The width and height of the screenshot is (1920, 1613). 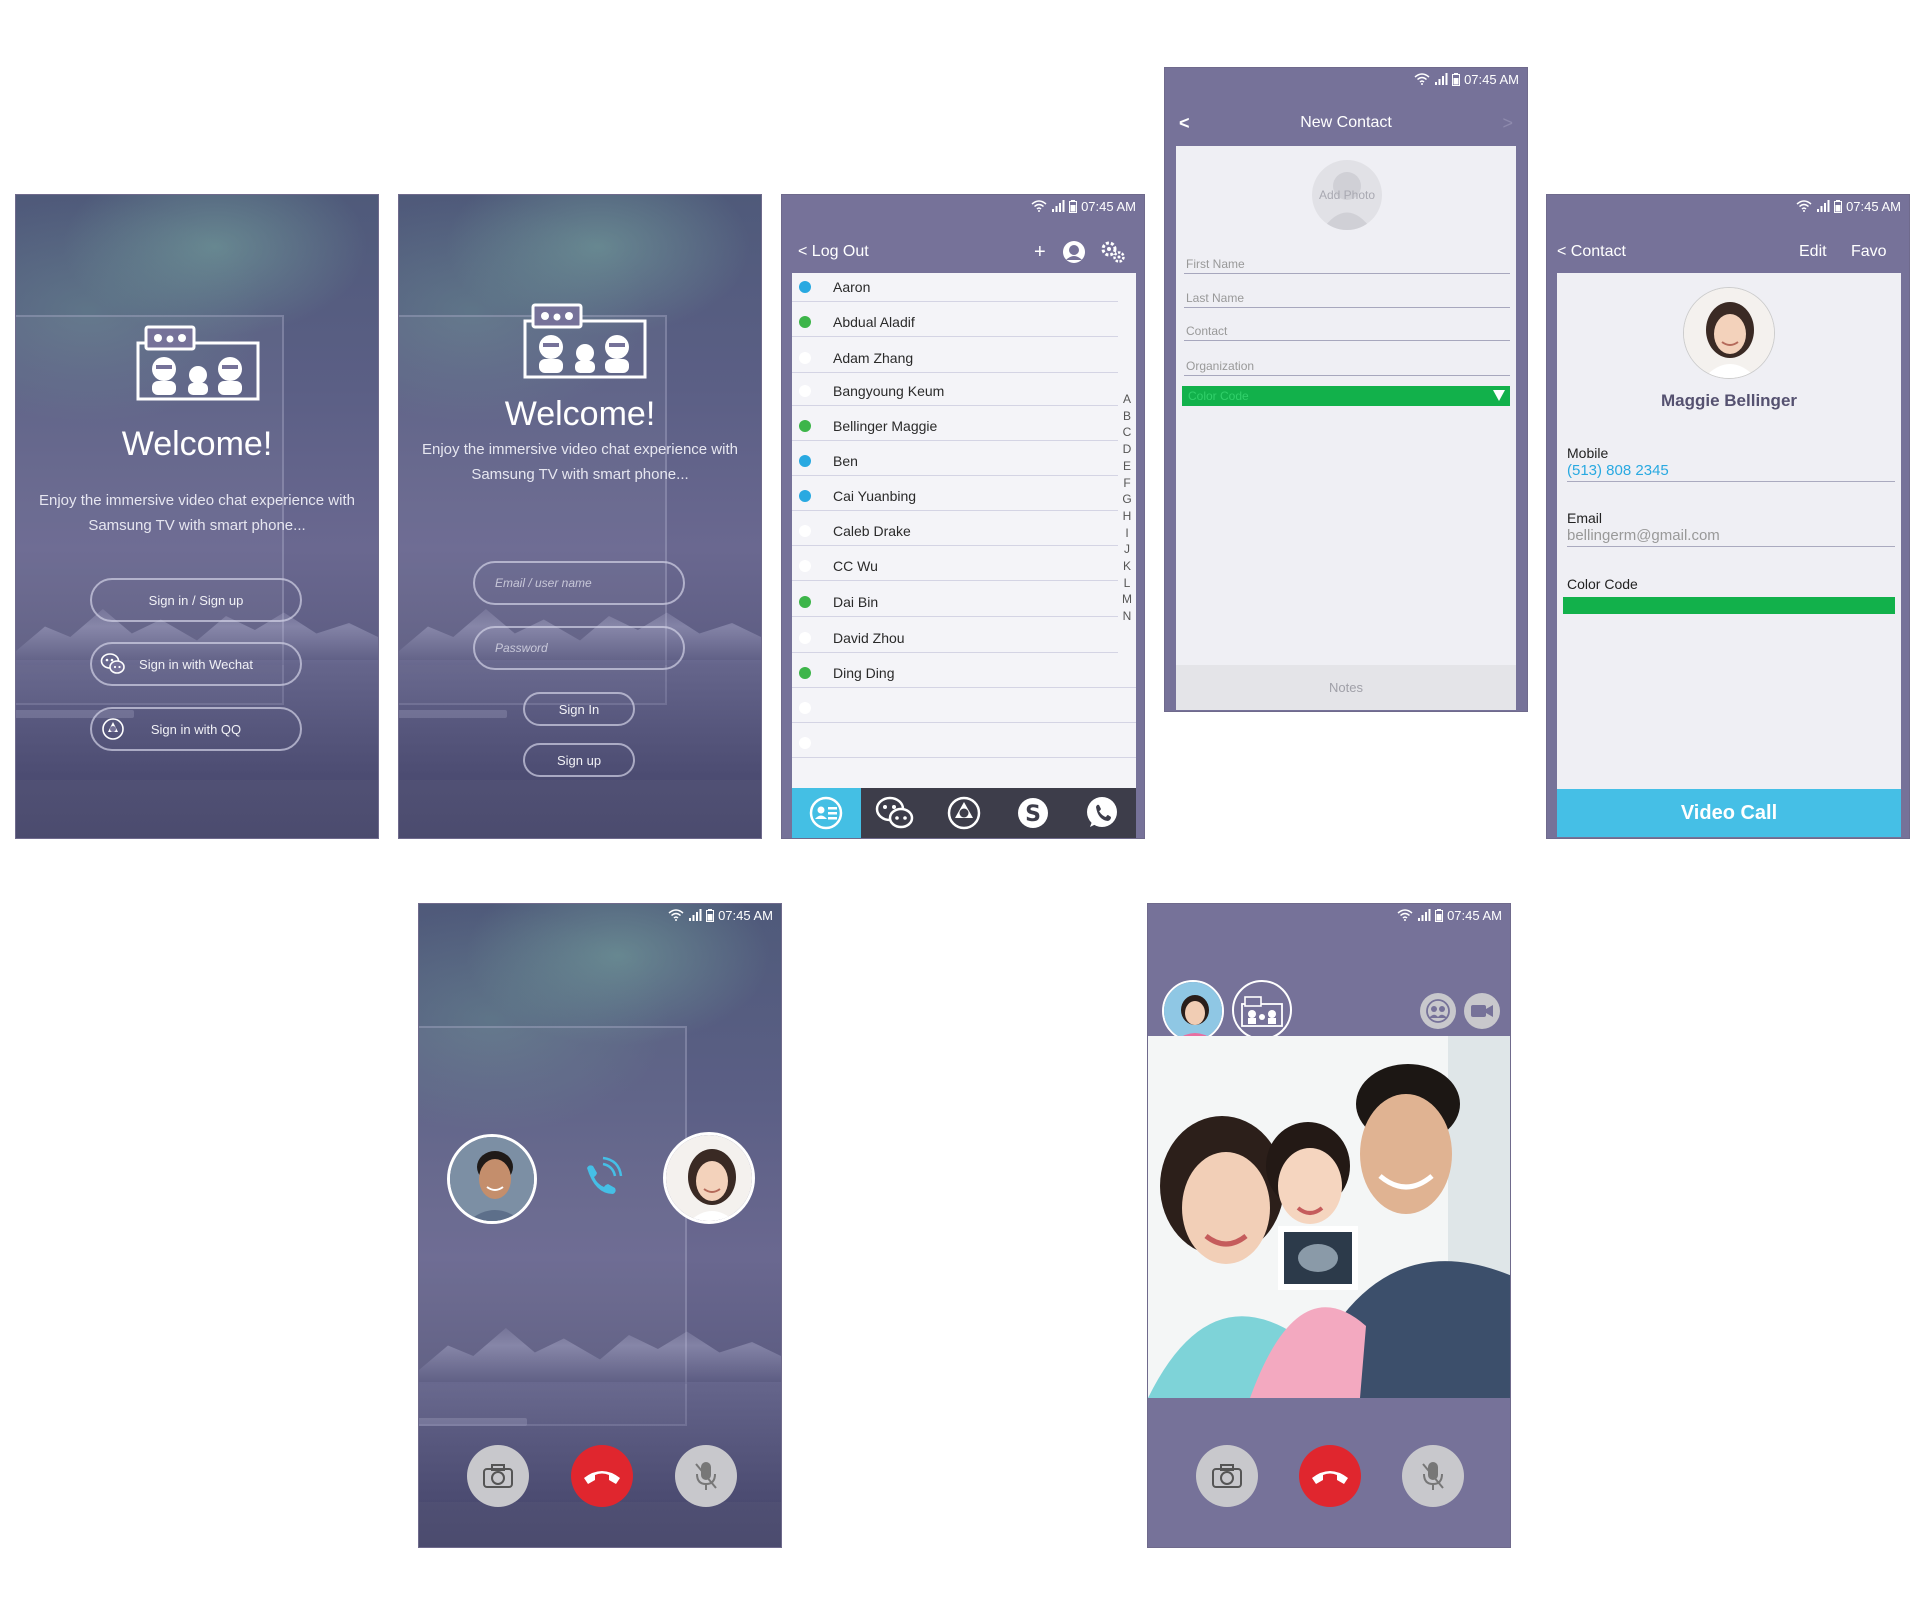 I want to click on alpha-letter: M, so click(x=1127, y=599).